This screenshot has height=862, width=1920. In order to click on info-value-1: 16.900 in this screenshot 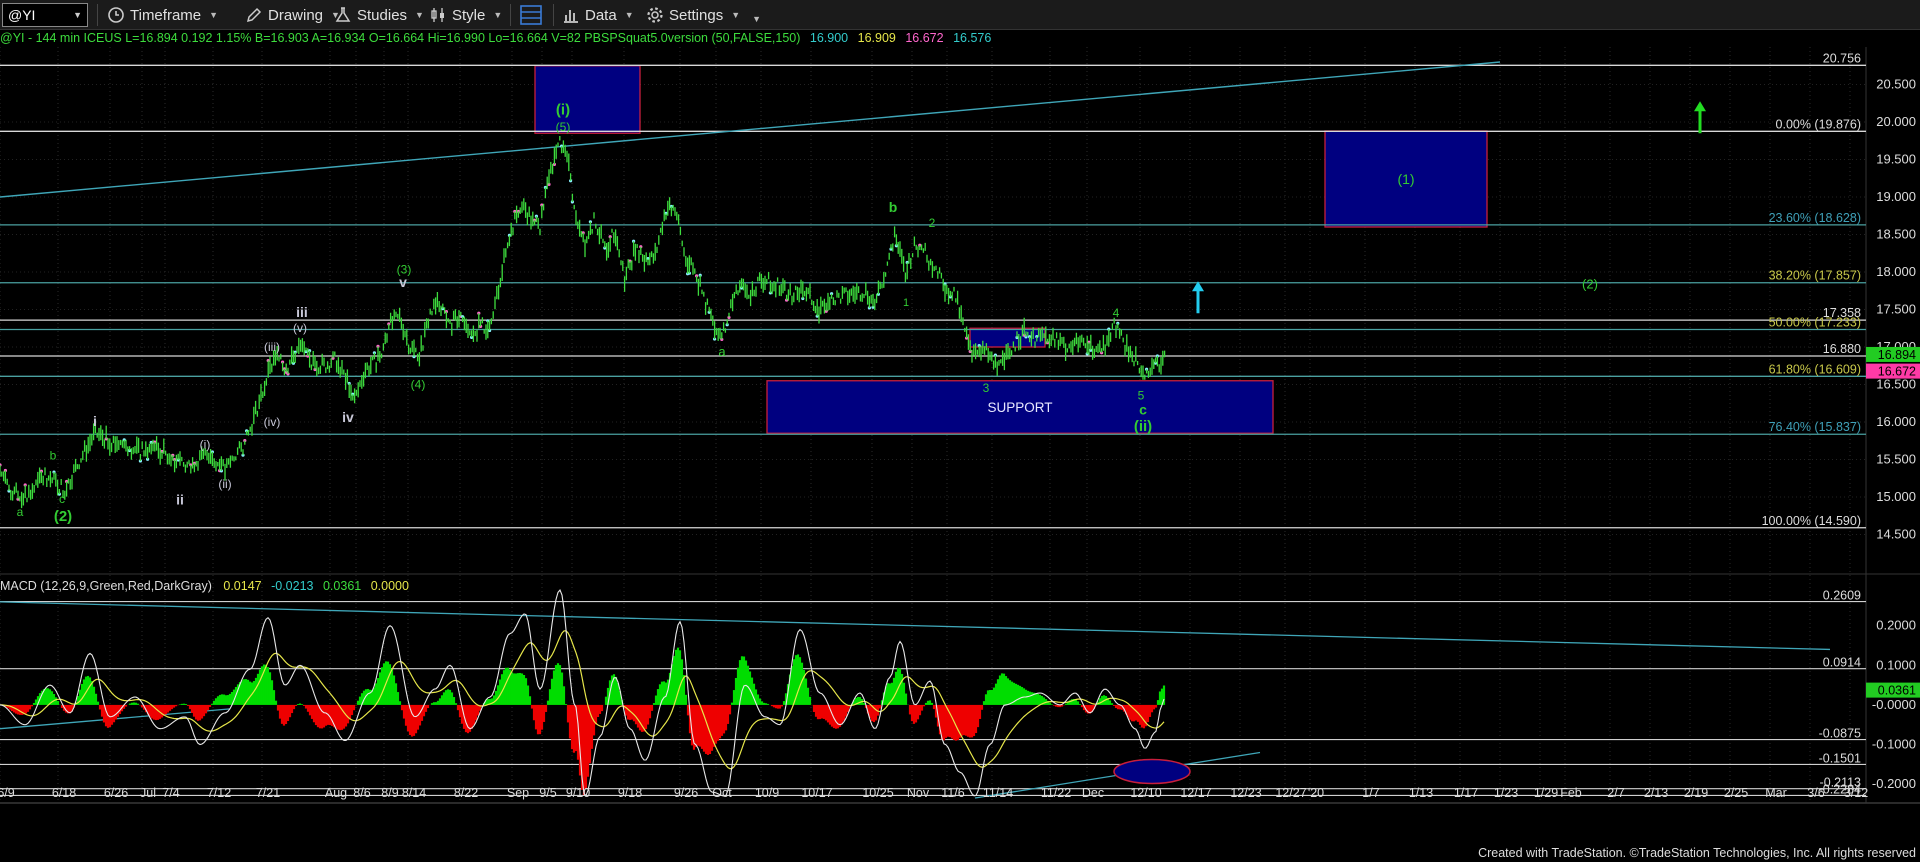, I will do `click(829, 38)`.